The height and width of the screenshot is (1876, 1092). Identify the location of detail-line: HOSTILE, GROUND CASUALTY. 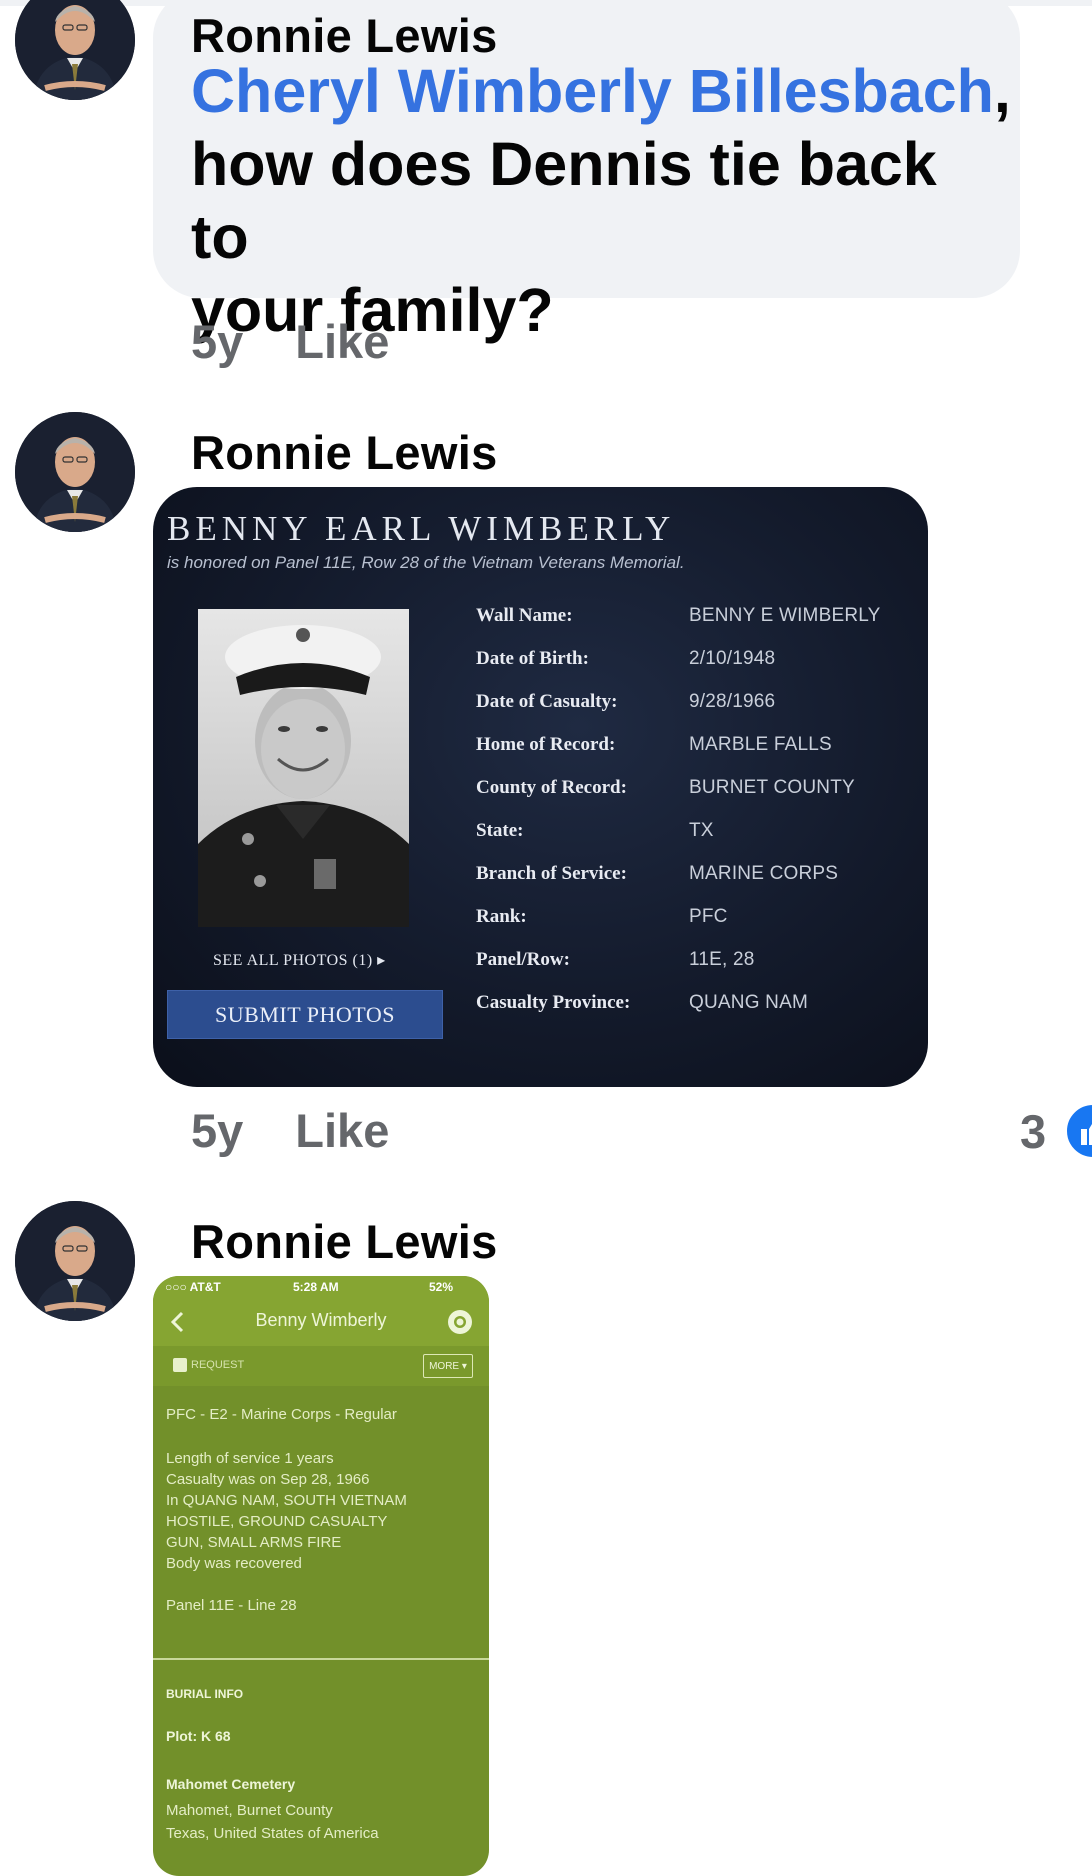
(277, 1521).